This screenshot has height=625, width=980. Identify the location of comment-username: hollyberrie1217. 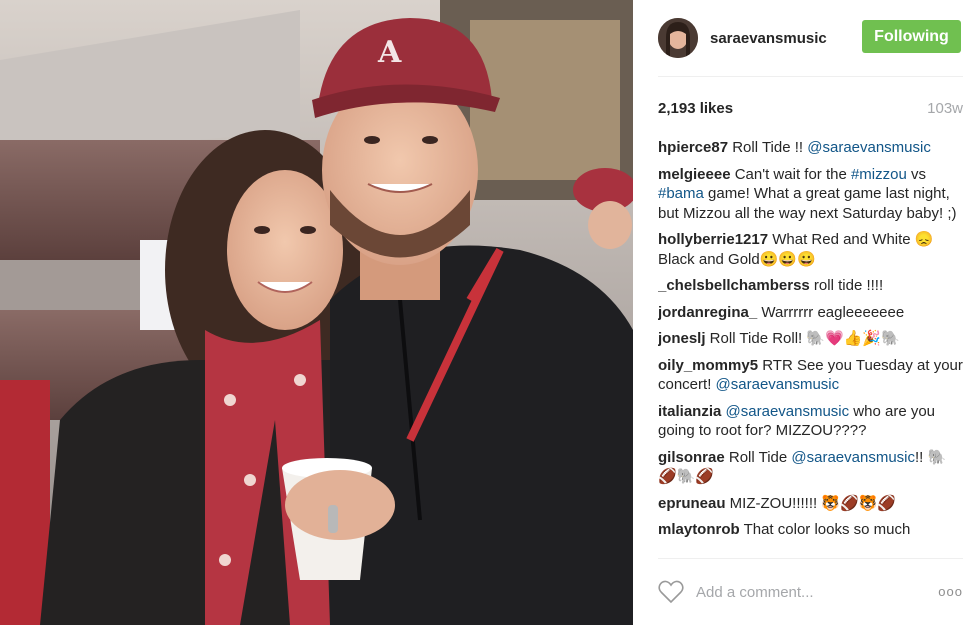
(713, 239).